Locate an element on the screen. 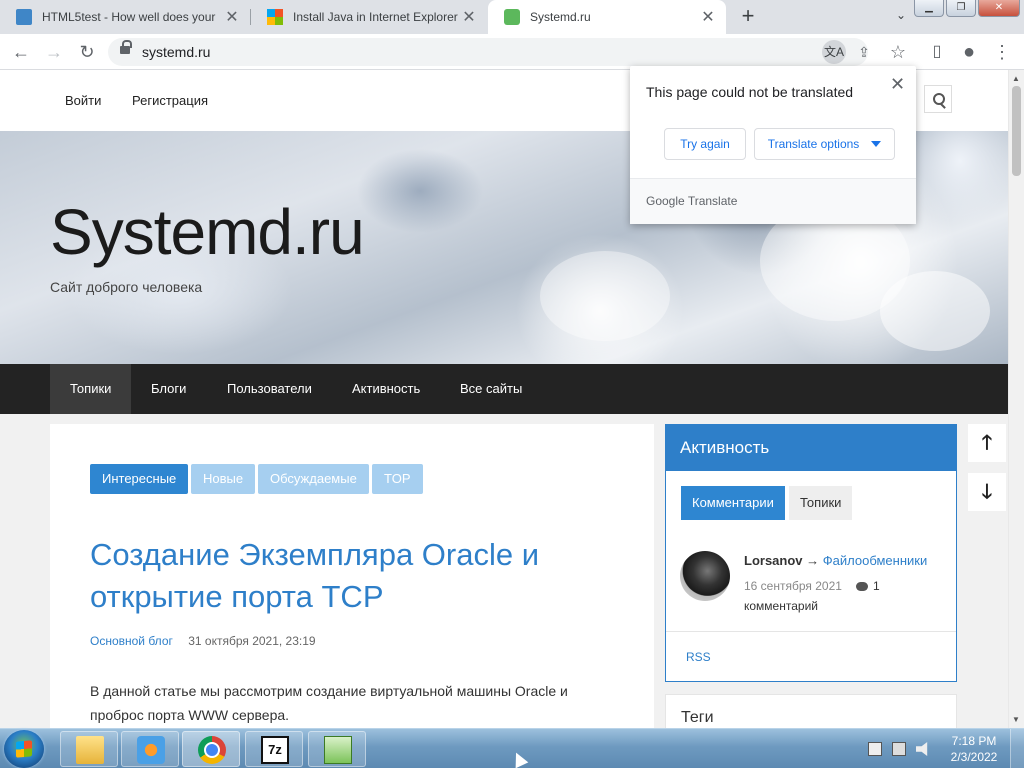 This screenshot has width=1024, height=768. tab-systemd: Systemd.ru ✕ is located at coordinates (607, 17).